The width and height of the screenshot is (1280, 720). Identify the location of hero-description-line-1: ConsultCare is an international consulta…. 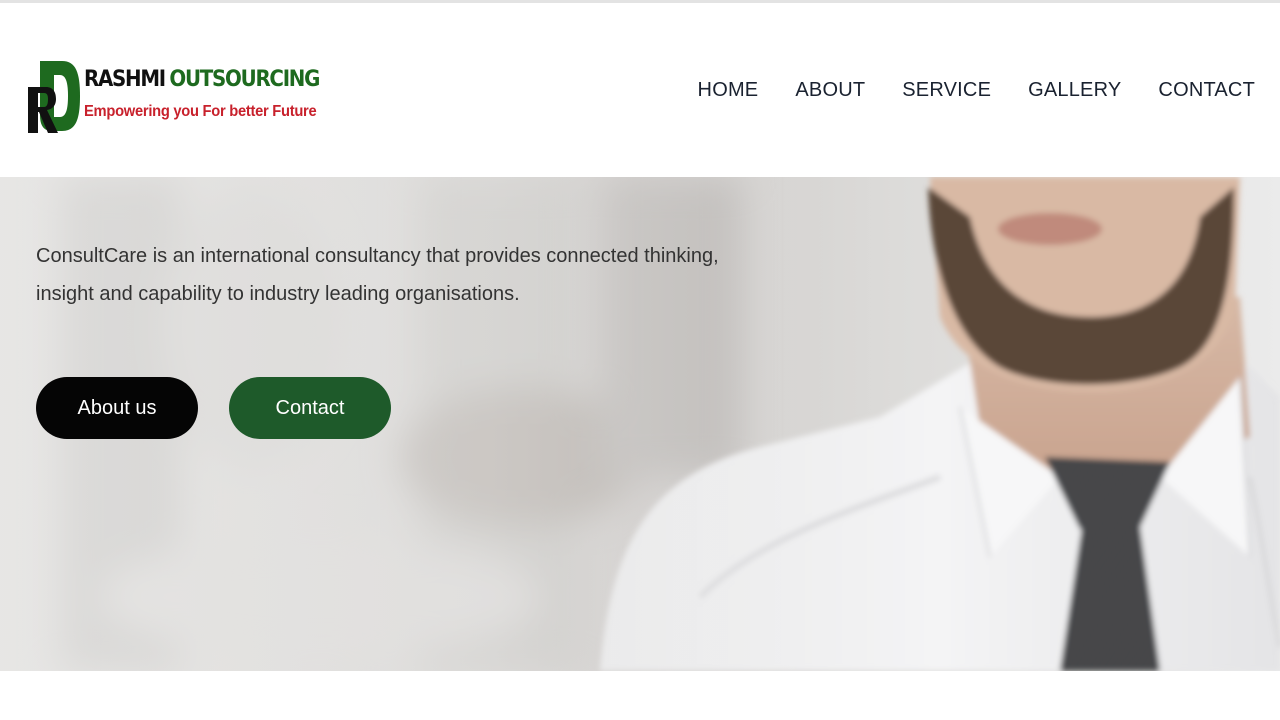
(377, 256).